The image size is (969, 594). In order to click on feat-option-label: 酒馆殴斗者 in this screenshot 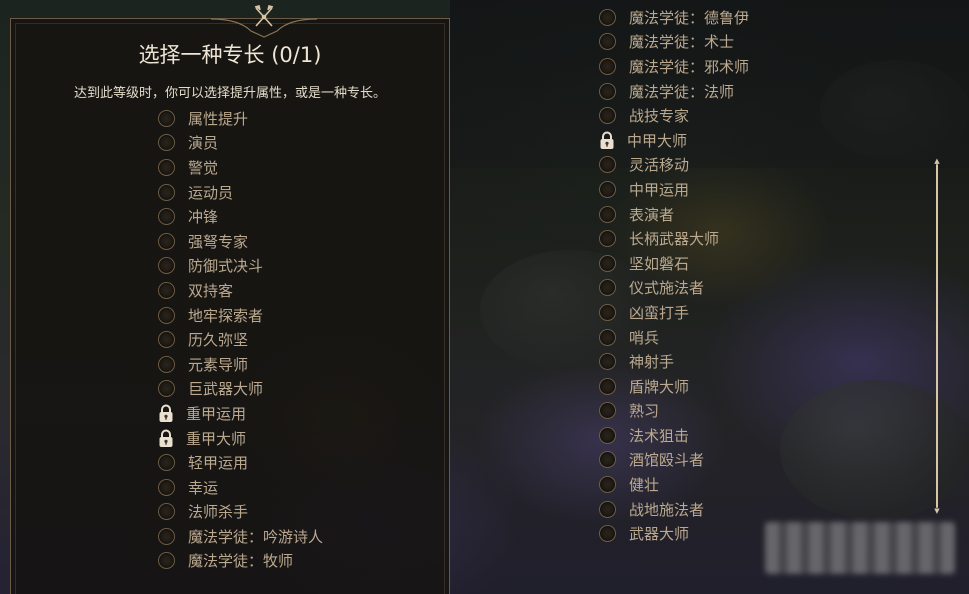, I will do `click(667, 460)`.